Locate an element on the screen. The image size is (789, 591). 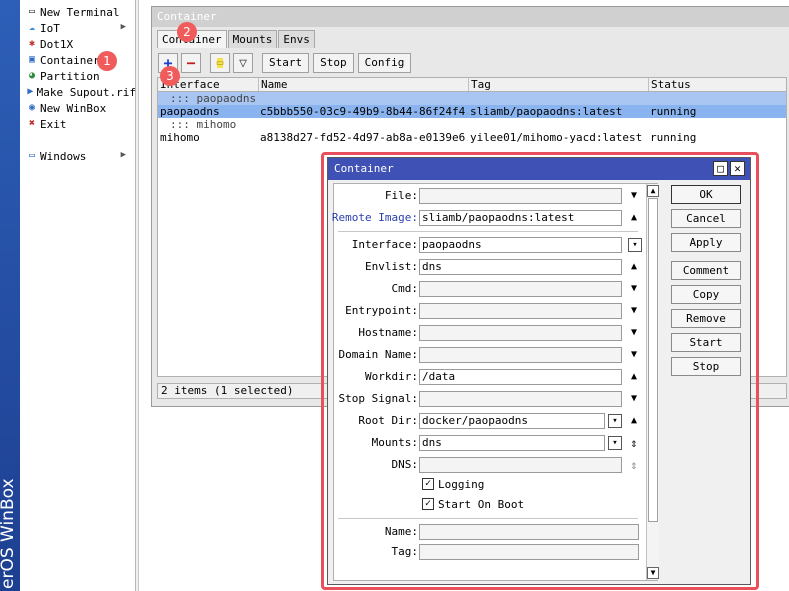
field-label: Workdir: is located at coordinates (391, 376).